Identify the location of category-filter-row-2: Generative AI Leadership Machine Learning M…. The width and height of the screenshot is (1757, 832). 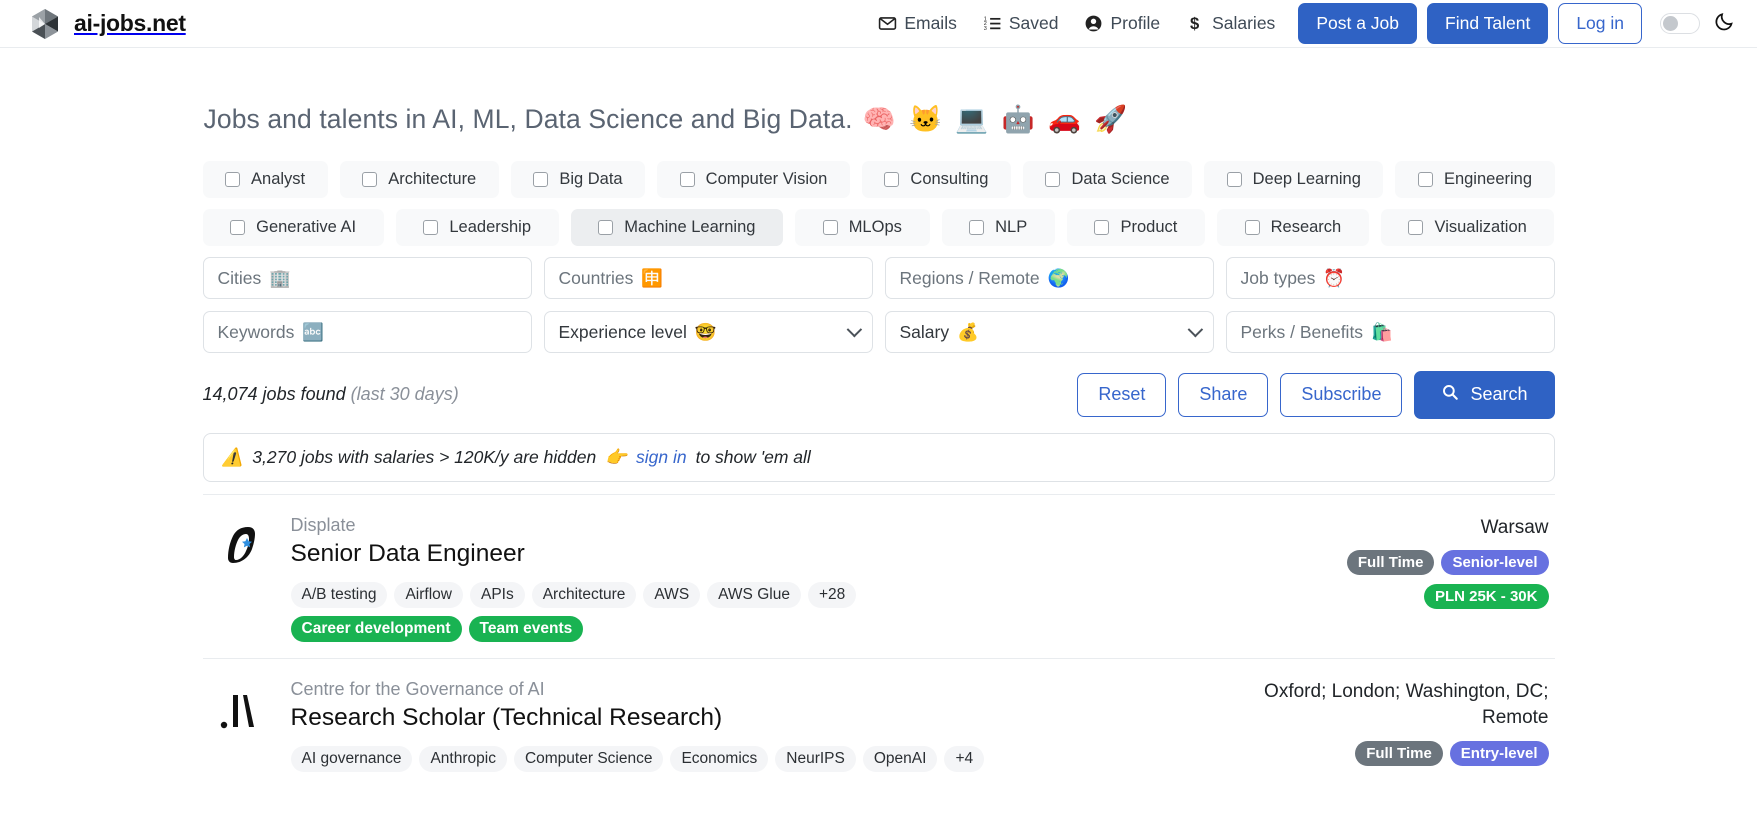
(878, 227).